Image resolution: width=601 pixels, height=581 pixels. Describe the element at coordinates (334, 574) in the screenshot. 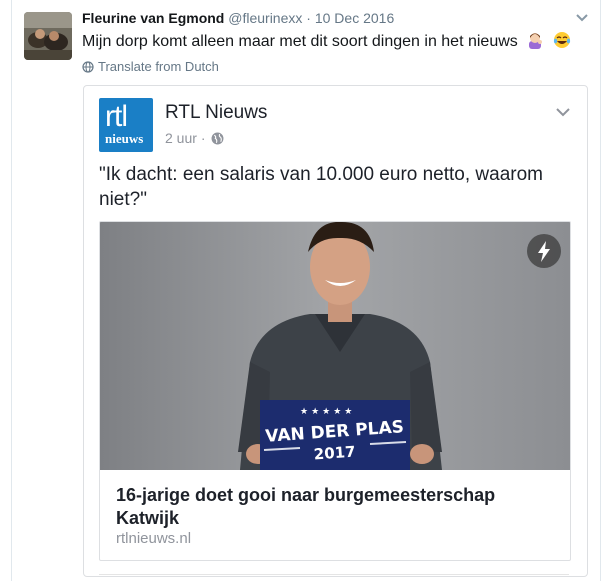

I see `divider` at that location.